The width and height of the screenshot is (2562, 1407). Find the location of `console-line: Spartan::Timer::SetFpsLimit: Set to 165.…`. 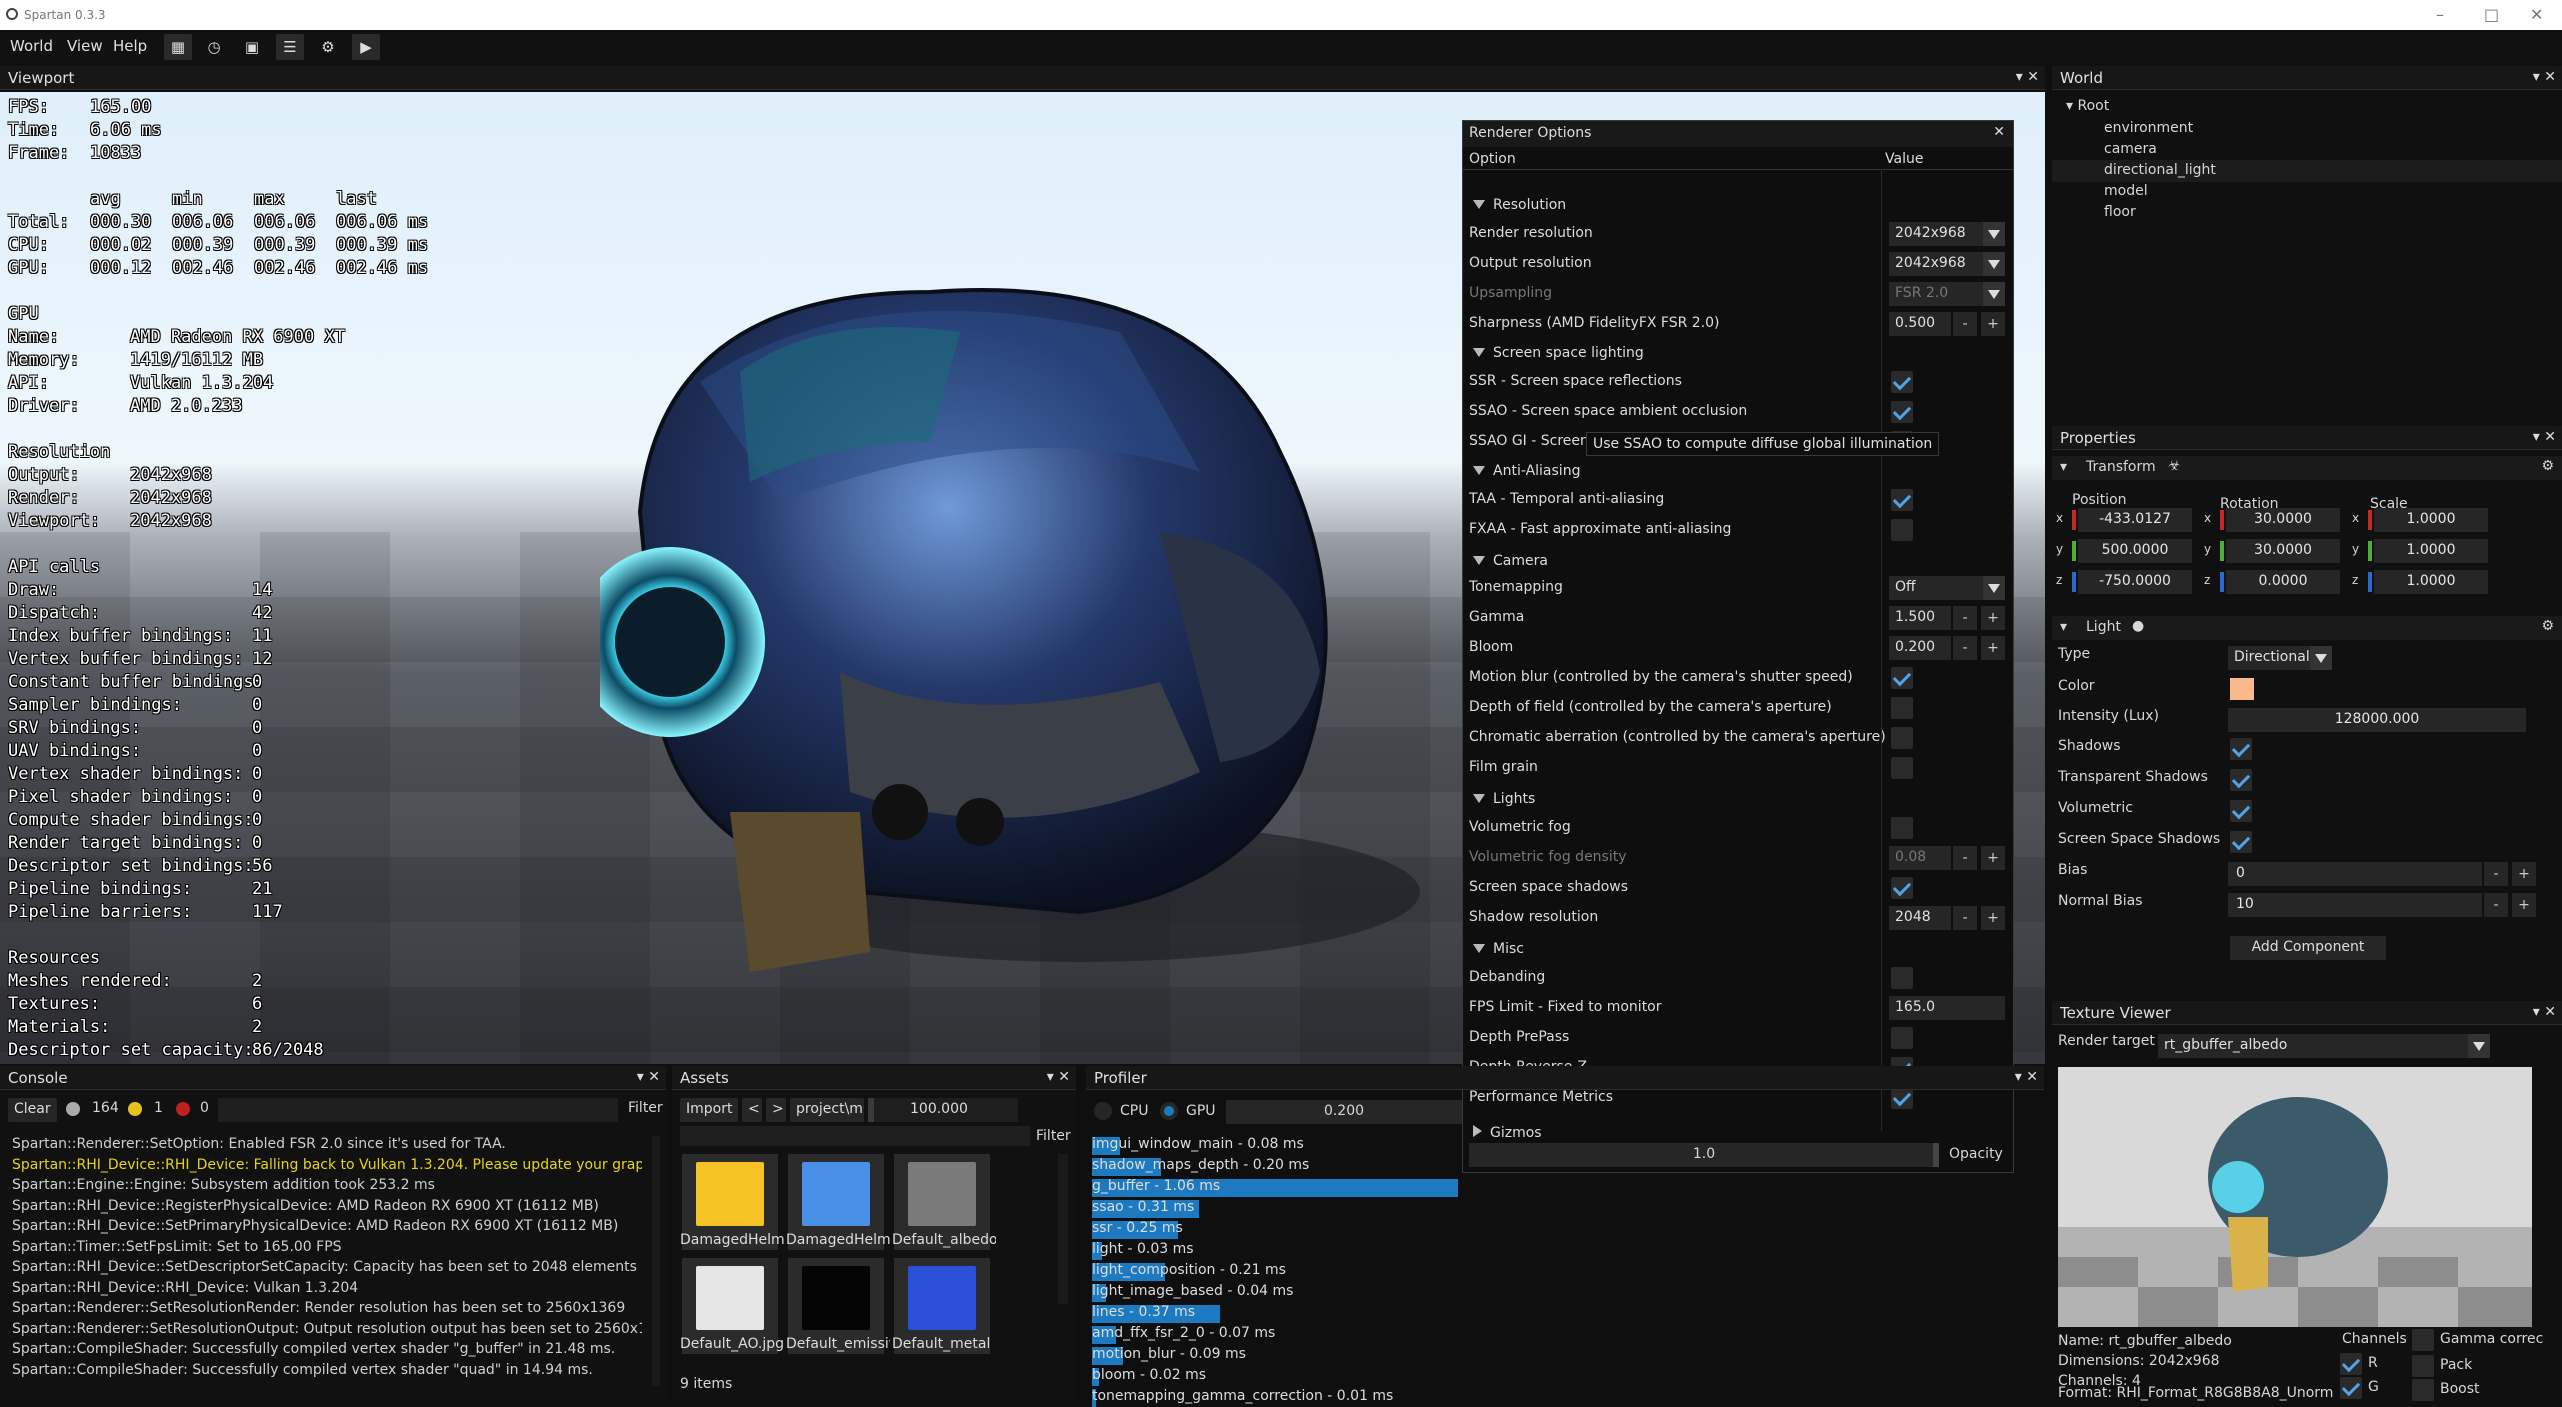

console-line: Spartan::Timer::SetFpsLimit: Set to 165.… is located at coordinates (327, 1247).